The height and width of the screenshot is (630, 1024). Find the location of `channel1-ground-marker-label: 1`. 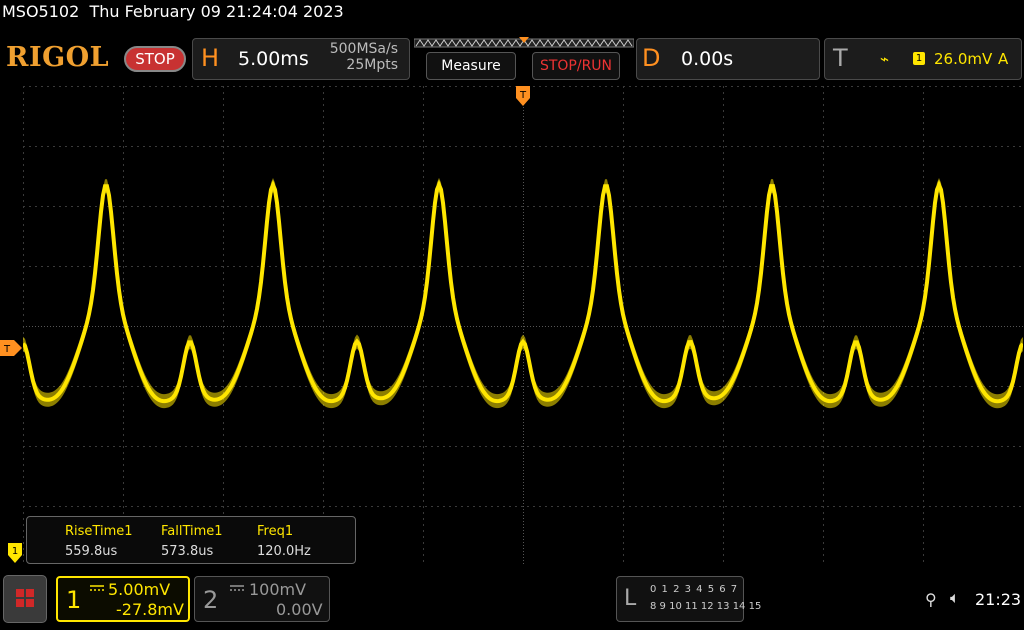

channel1-ground-marker-label: 1 is located at coordinates (15, 551).